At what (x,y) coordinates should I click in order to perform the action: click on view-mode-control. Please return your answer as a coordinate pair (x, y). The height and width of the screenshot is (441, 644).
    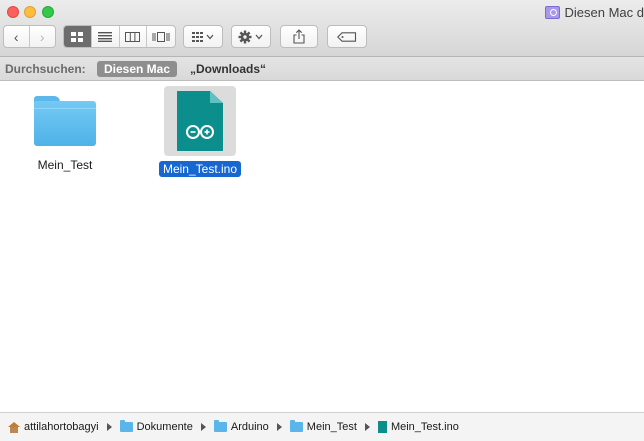
    Looking at the image, I should click on (119, 36).